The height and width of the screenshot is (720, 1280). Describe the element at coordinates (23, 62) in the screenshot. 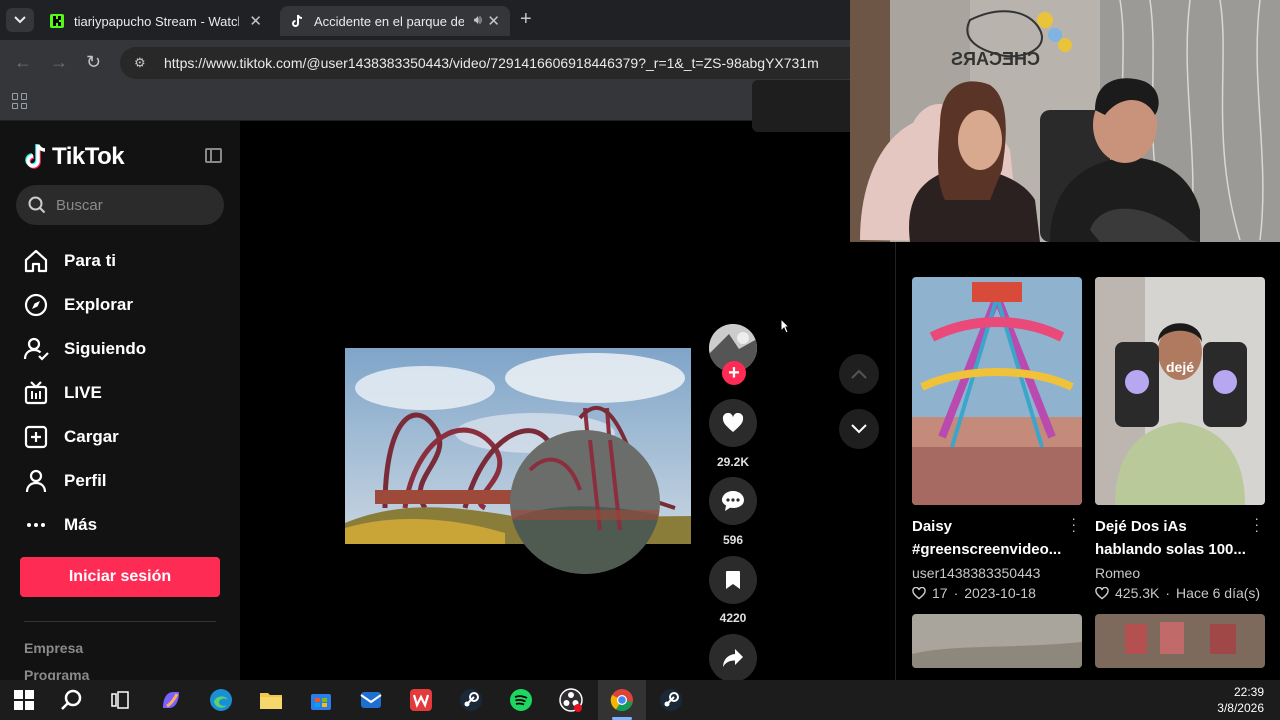

I see `back-arrow-icon: ←` at that location.